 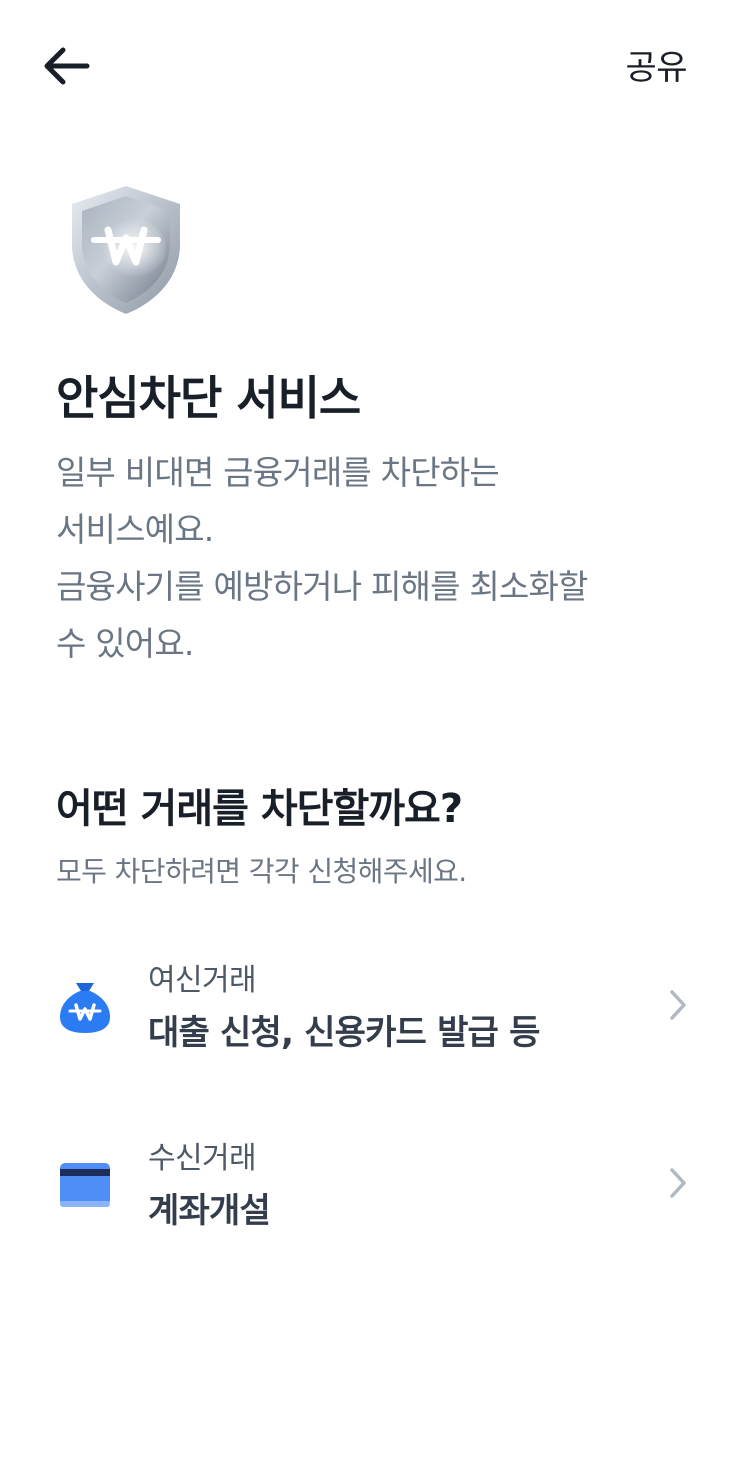 What do you see at coordinates (278, 472) in the screenshot?
I see `description-line-1: 일부 비대면 금융거래를 차단하는` at bounding box center [278, 472].